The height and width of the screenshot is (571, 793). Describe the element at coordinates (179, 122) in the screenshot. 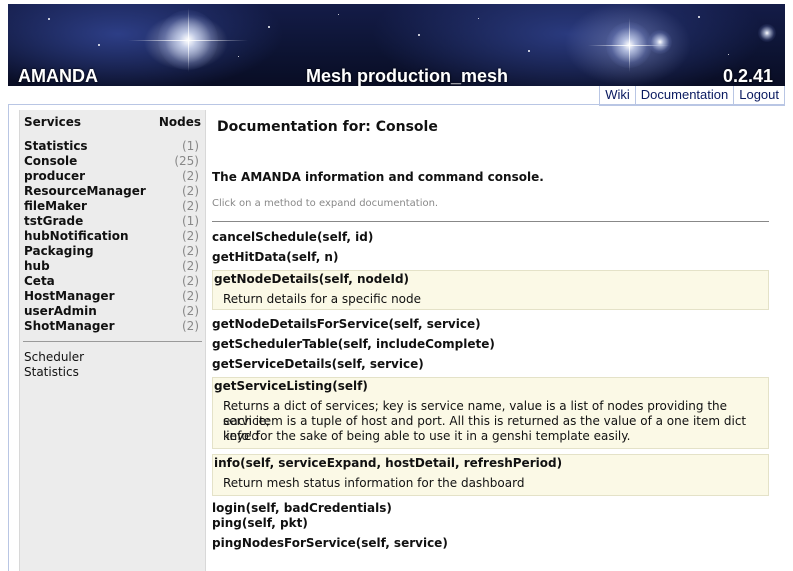

I see `nodes-column-header: Nodes` at that location.